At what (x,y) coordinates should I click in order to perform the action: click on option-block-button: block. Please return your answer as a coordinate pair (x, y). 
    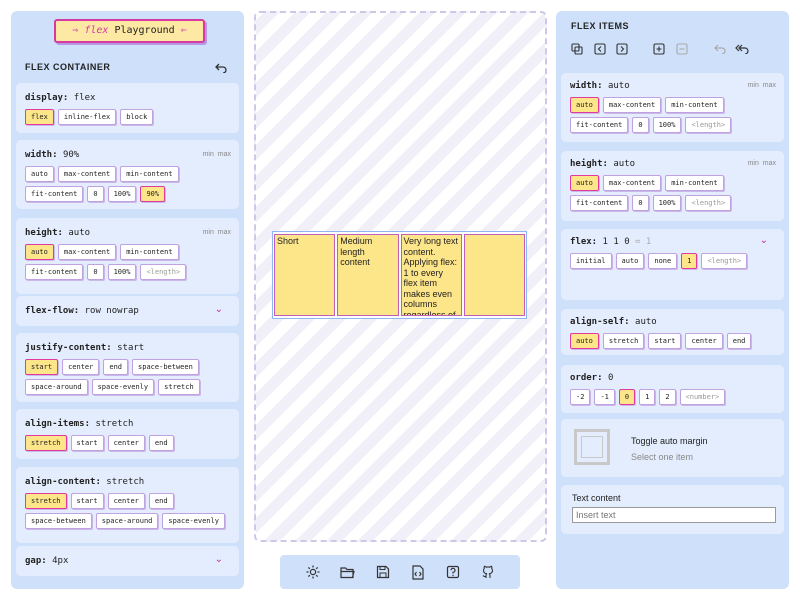
    Looking at the image, I should click on (137, 117).